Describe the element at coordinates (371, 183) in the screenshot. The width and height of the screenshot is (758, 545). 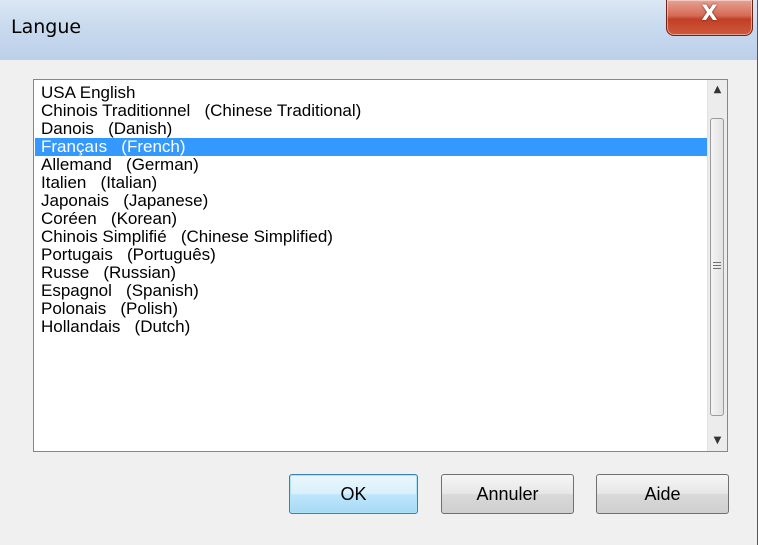
I see `list-item: Italien (Italian)` at that location.